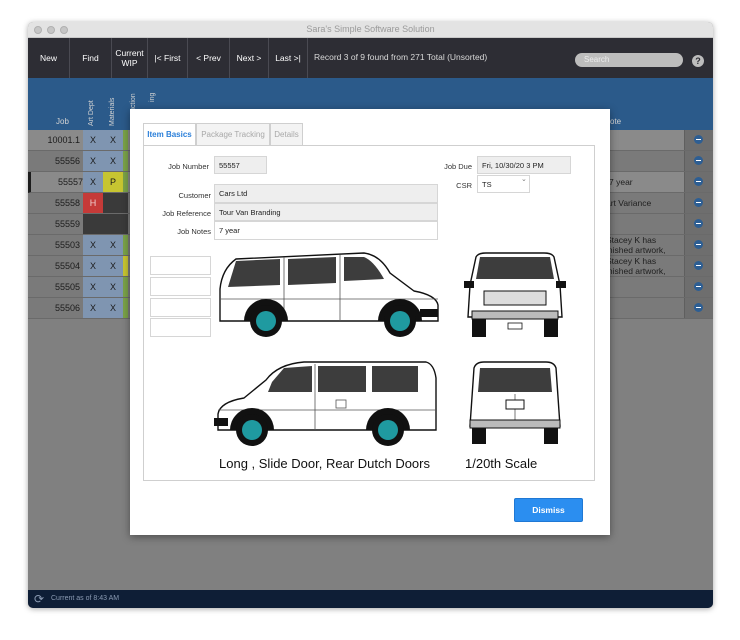 This screenshot has height=640, width=740. What do you see at coordinates (194, 195) in the screenshot?
I see `customer-label: Customer` at bounding box center [194, 195].